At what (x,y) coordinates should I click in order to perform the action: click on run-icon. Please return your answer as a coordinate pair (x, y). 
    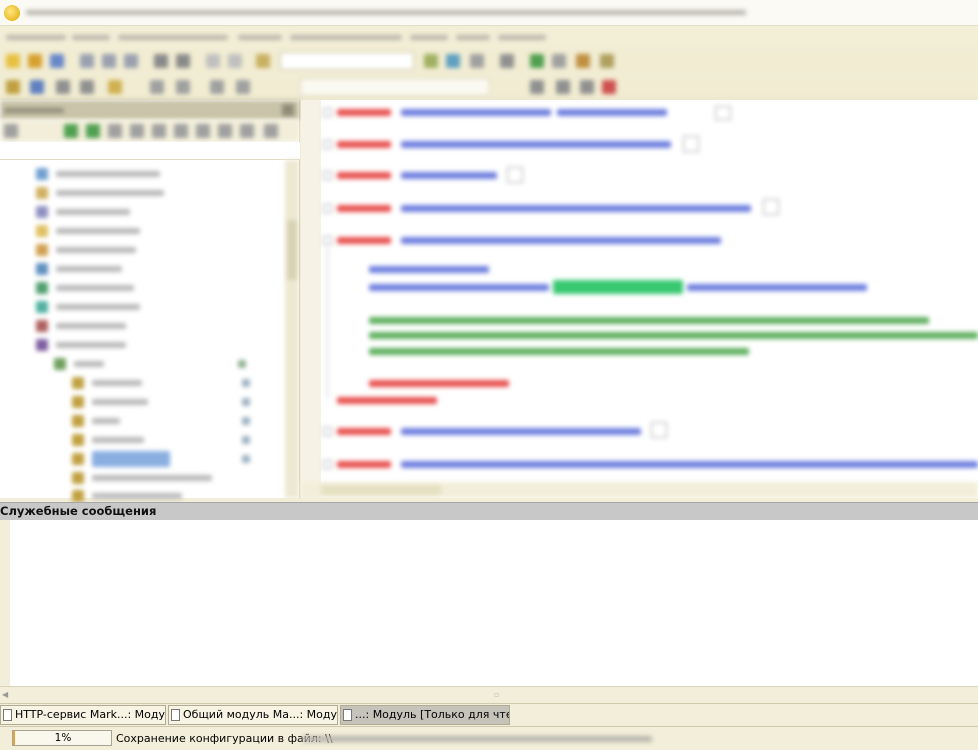
    Looking at the image, I should click on (537, 61).